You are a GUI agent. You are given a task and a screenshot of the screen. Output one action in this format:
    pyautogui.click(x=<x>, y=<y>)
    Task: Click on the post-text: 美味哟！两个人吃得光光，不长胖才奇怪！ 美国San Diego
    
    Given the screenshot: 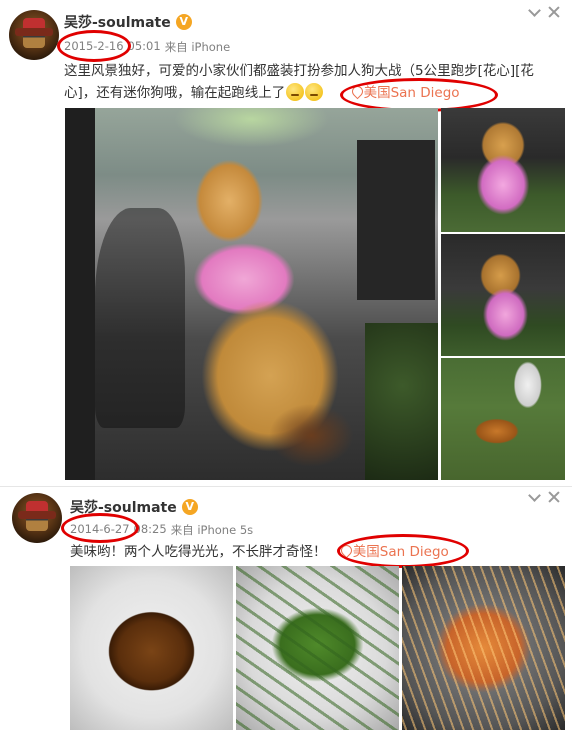 What is the action you would take?
    pyautogui.click(x=310, y=552)
    